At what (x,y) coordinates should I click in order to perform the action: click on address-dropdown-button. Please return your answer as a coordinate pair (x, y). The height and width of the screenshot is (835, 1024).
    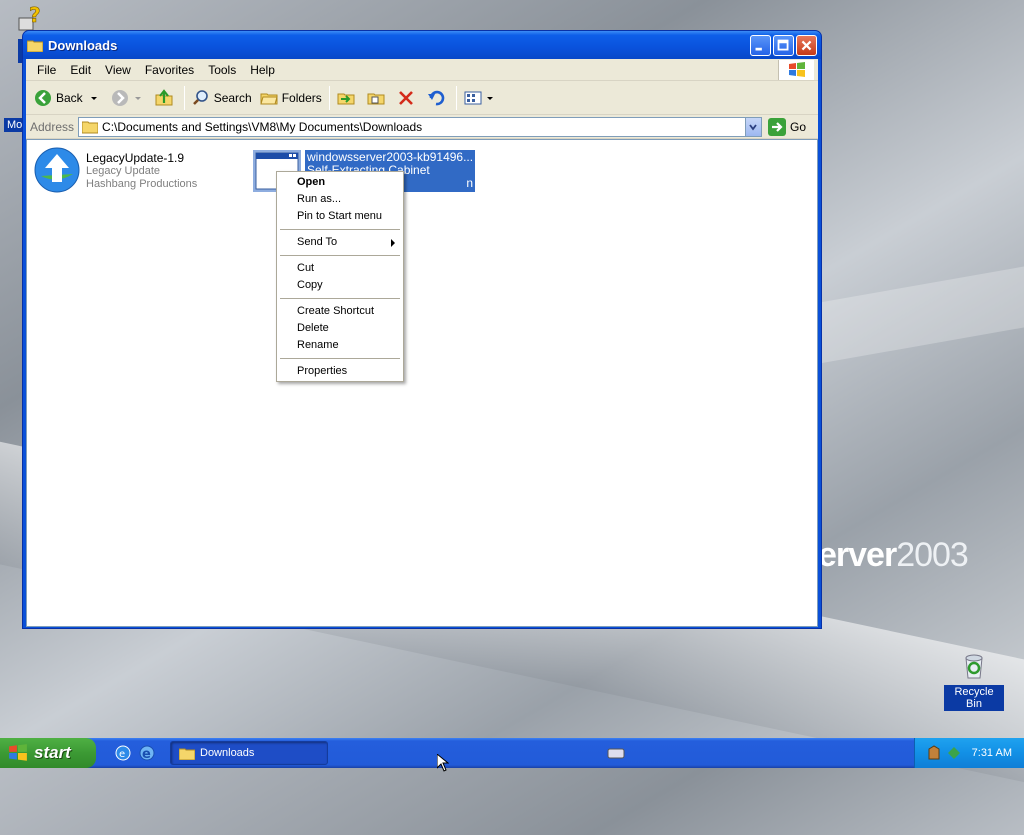
    Looking at the image, I should click on (752, 126).